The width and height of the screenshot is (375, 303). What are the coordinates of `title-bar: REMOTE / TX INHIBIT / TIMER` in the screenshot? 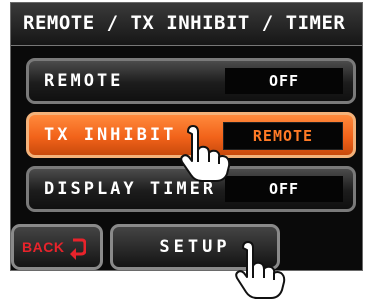 It's located at (186, 24).